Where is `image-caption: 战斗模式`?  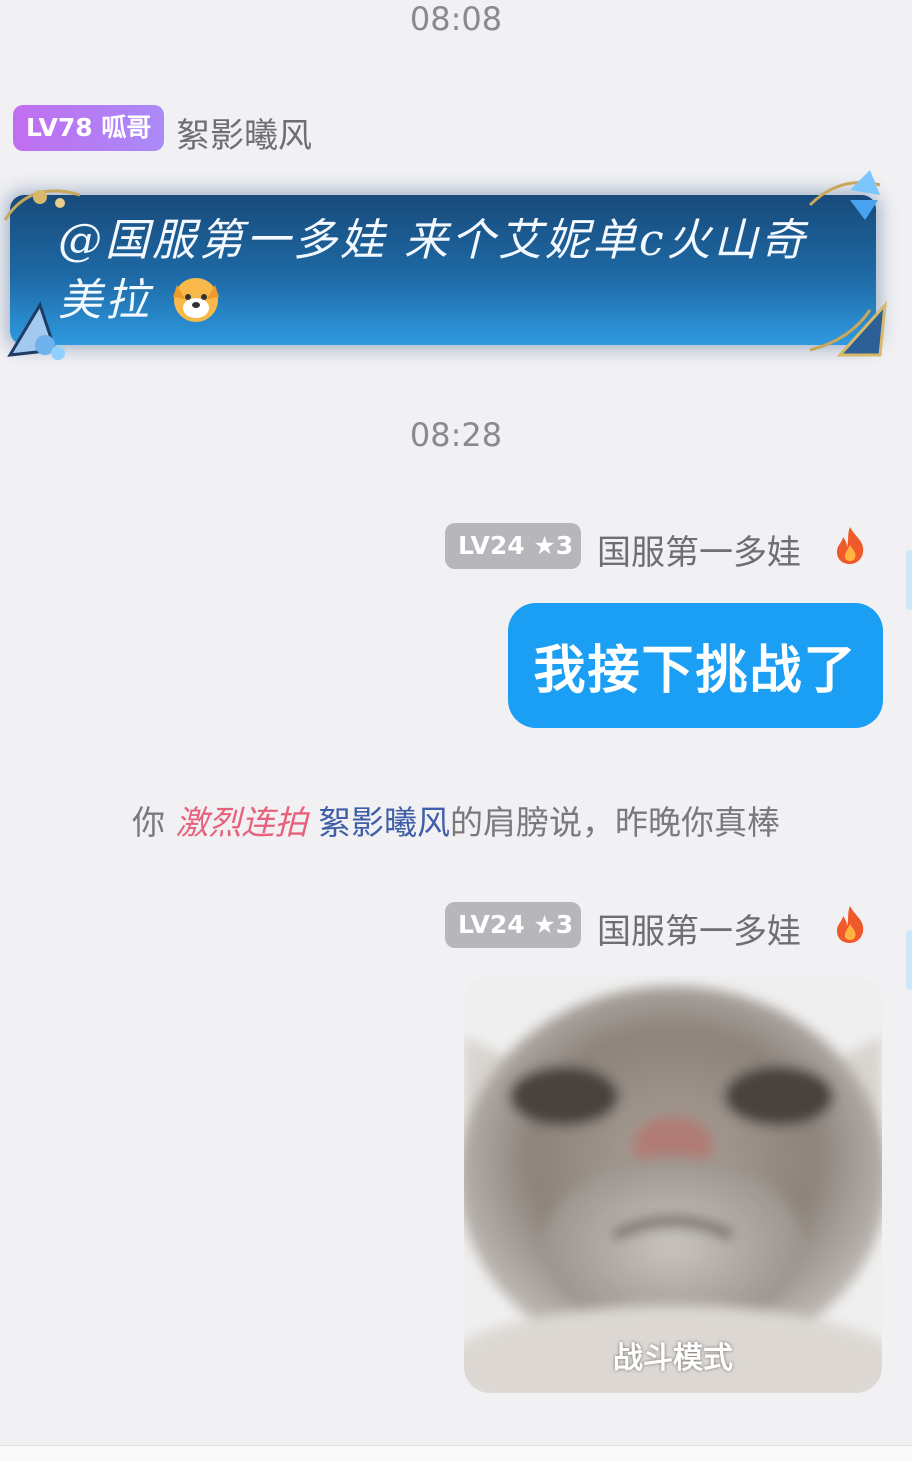 image-caption: 战斗模式 is located at coordinates (673, 1358).